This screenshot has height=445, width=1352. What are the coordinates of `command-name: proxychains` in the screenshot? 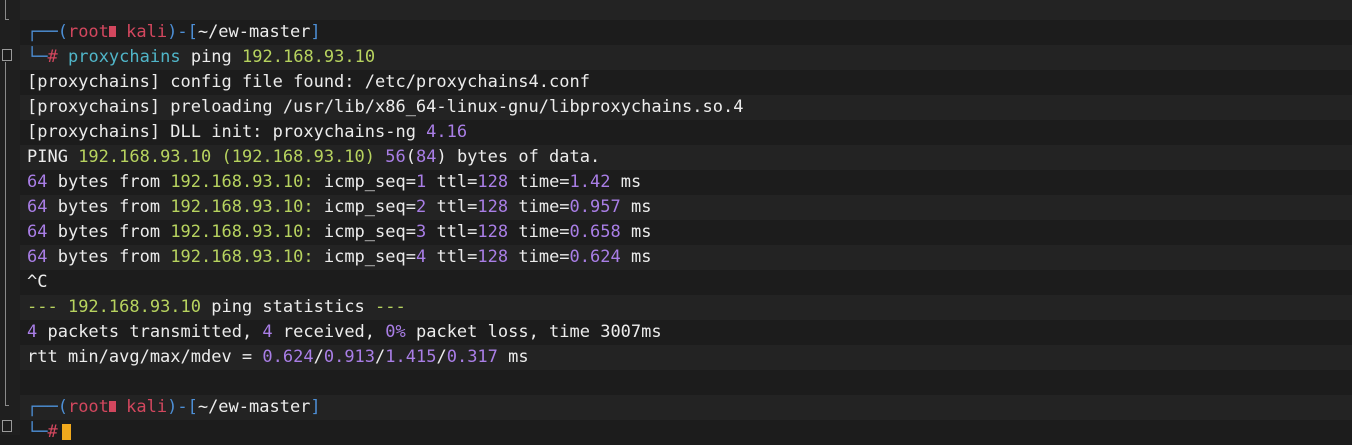 It's located at (124, 57).